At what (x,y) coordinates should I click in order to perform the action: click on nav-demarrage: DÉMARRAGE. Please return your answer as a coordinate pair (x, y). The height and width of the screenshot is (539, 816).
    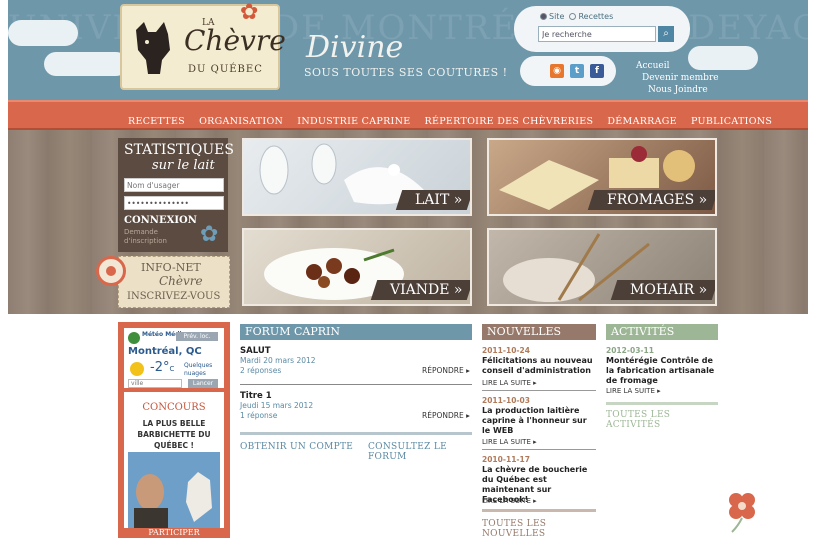
    Looking at the image, I should click on (642, 121).